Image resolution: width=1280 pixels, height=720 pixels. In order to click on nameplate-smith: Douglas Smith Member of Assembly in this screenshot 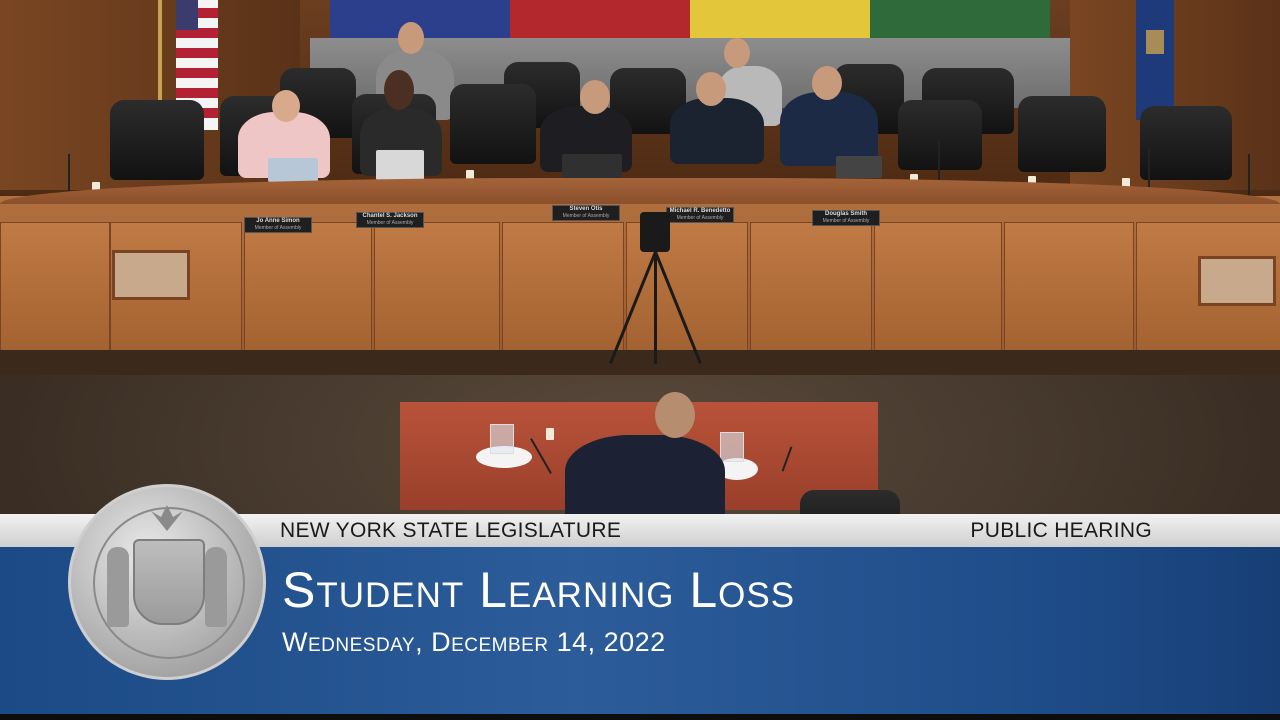, I will do `click(846, 218)`.